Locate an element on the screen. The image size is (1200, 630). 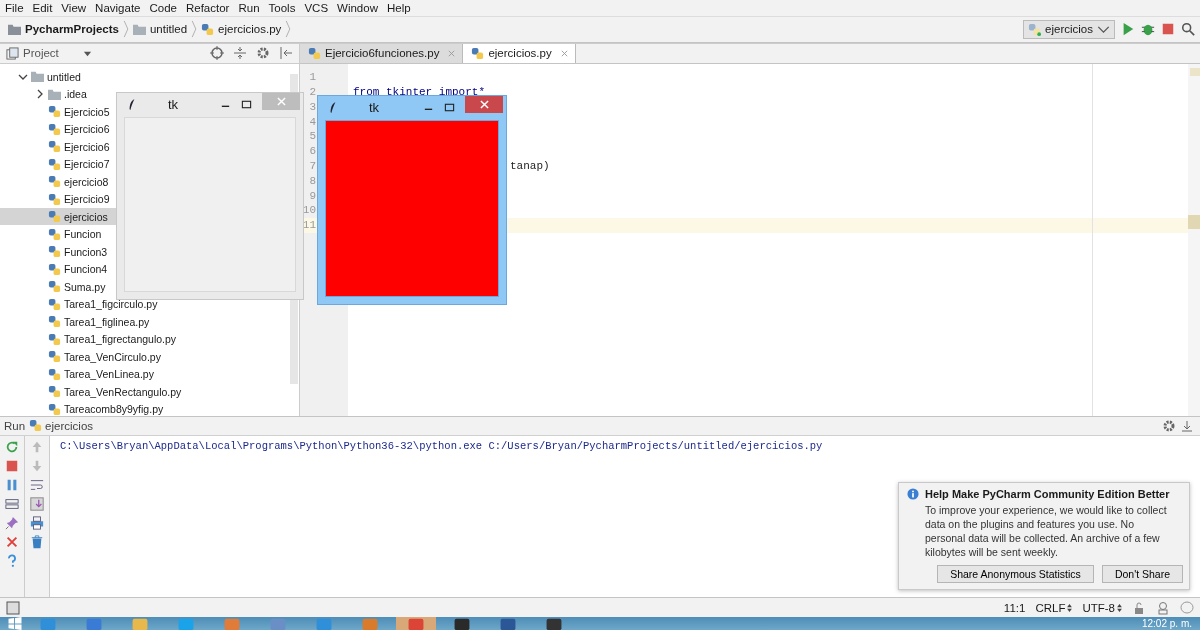
line-number: 5 is located at coordinates (312, 136).